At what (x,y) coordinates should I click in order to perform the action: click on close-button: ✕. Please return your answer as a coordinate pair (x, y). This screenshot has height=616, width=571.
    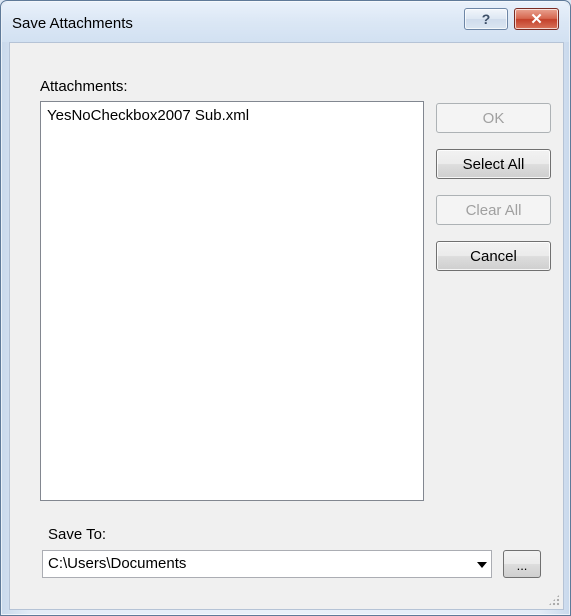
    Looking at the image, I should click on (536, 19).